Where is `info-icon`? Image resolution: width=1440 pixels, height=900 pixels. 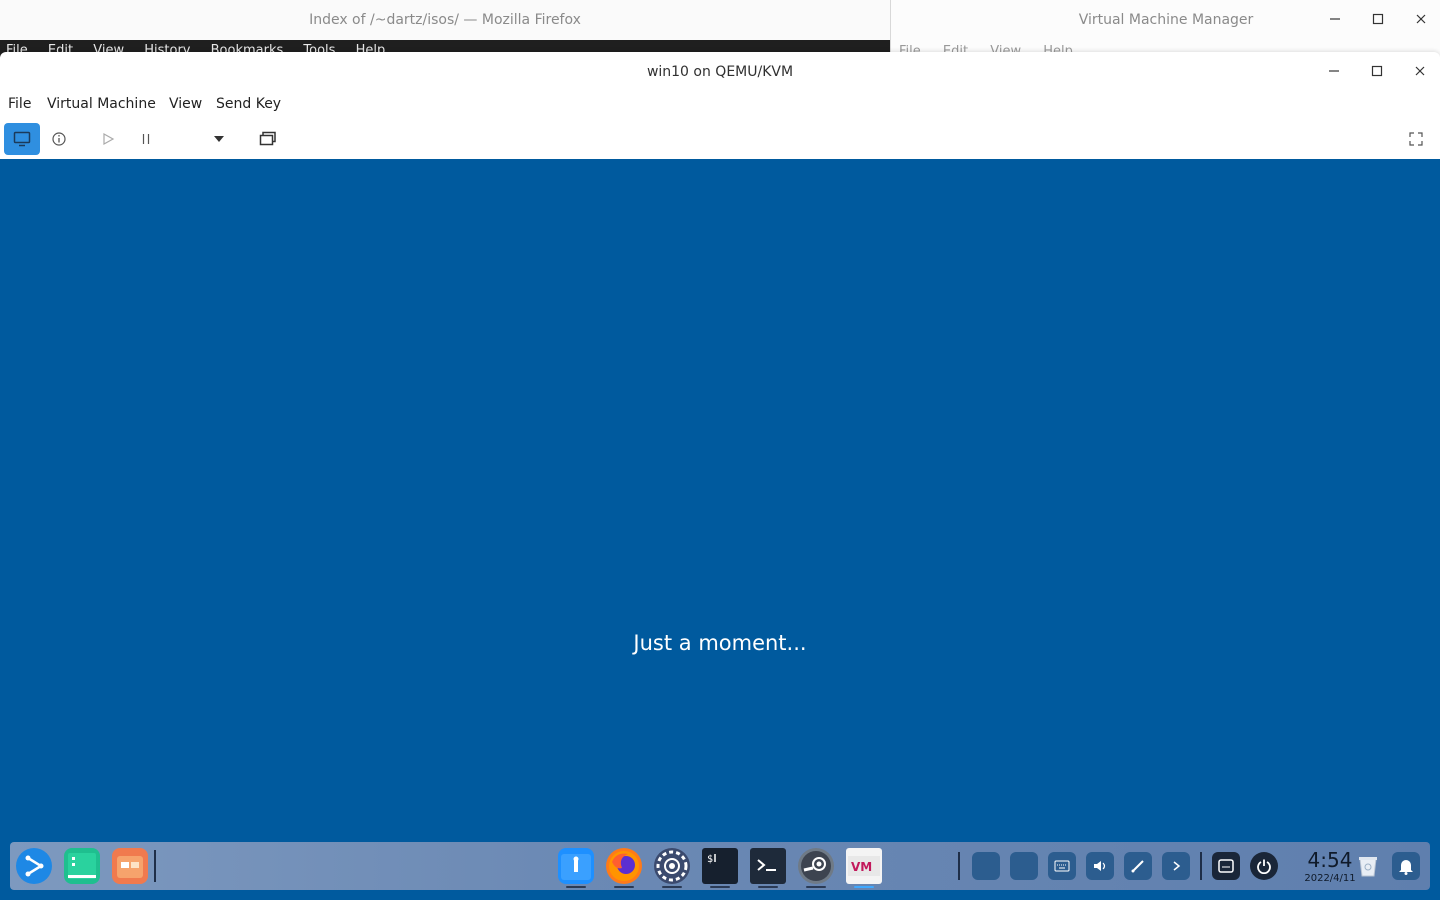 info-icon is located at coordinates (59, 139).